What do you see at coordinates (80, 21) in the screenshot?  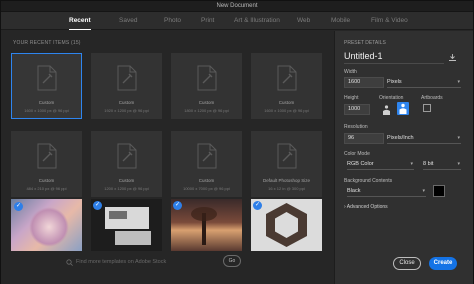 I see `tab-recent: Recent` at bounding box center [80, 21].